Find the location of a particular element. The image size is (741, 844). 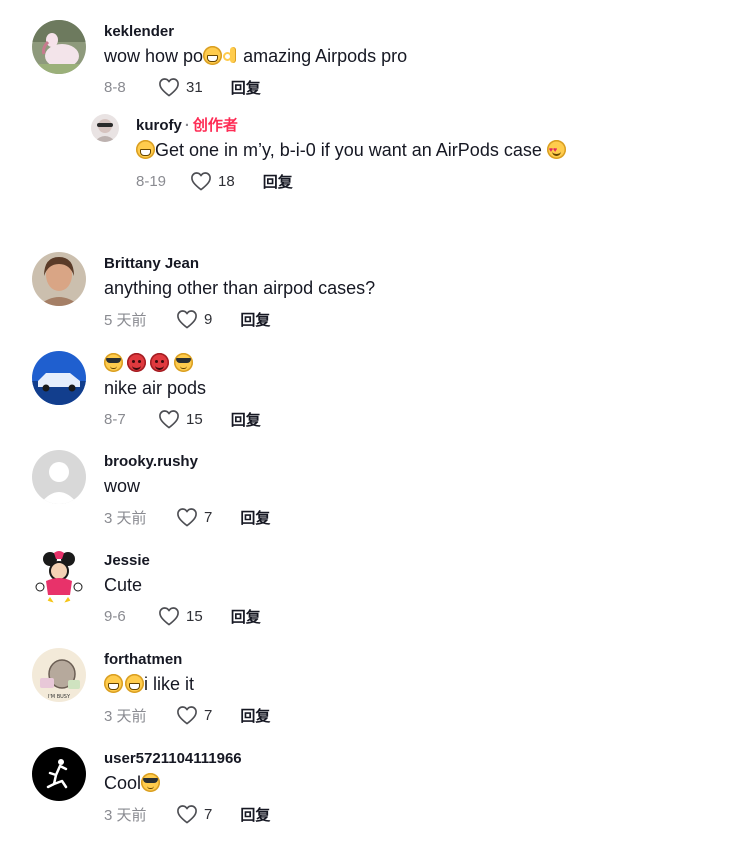

comment-date: 5 天前 is located at coordinates (125, 320).